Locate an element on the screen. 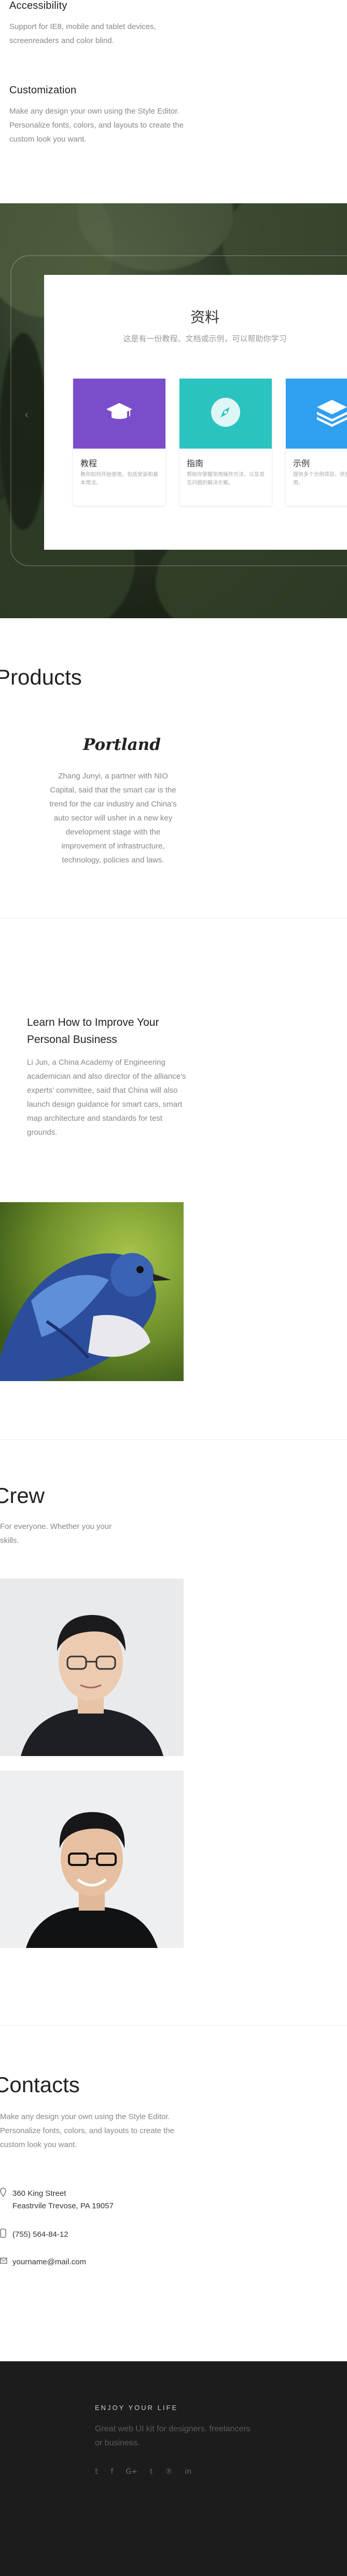  tumblr-icon: t is located at coordinates (151, 2472).